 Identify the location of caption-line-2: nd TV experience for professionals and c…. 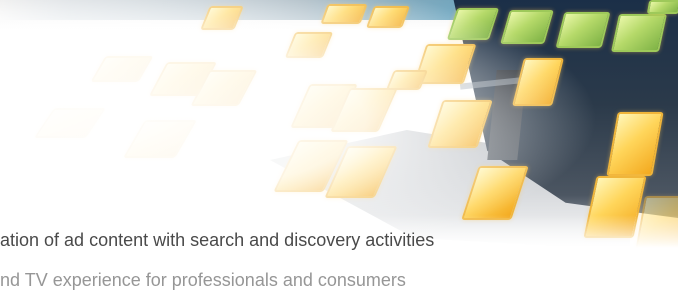
(203, 280).